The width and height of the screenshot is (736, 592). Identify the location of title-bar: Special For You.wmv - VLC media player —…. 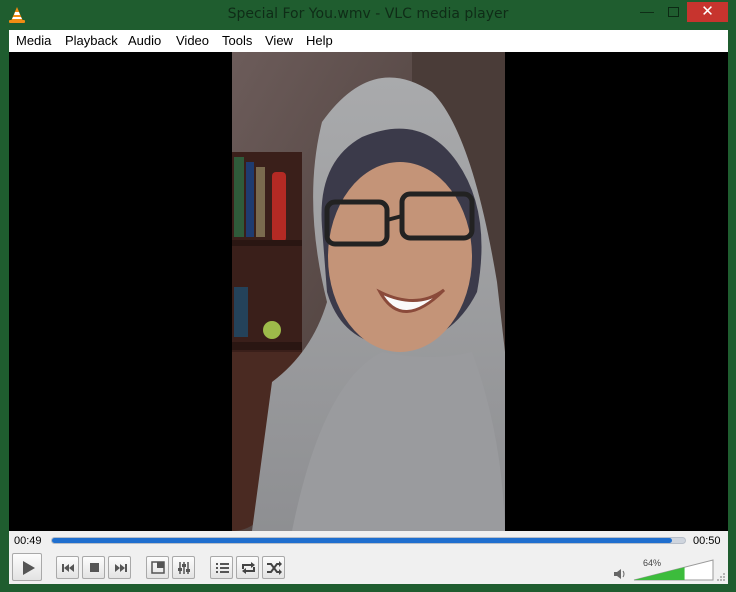
(368, 15).